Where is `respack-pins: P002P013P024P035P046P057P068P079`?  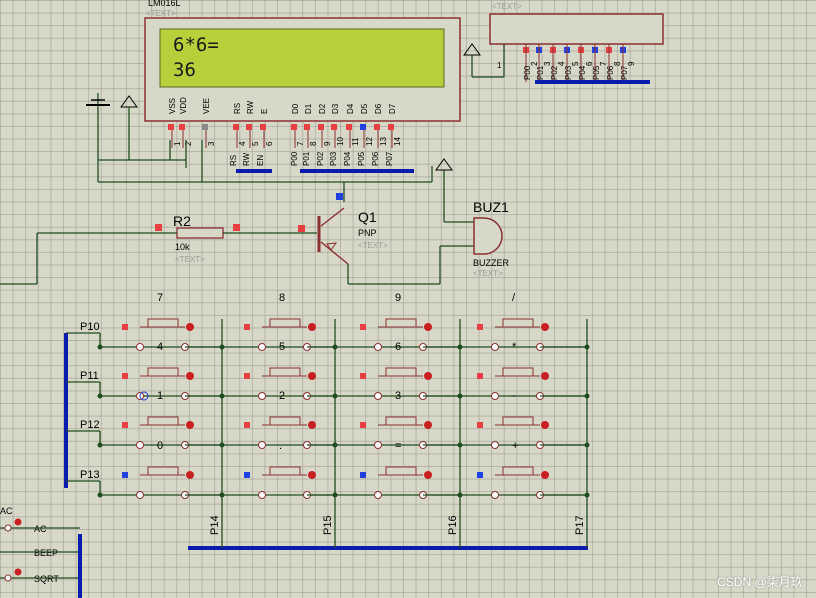
respack-pins: P002P013P024P035P046P057P068P079 is located at coordinates (579, 63).